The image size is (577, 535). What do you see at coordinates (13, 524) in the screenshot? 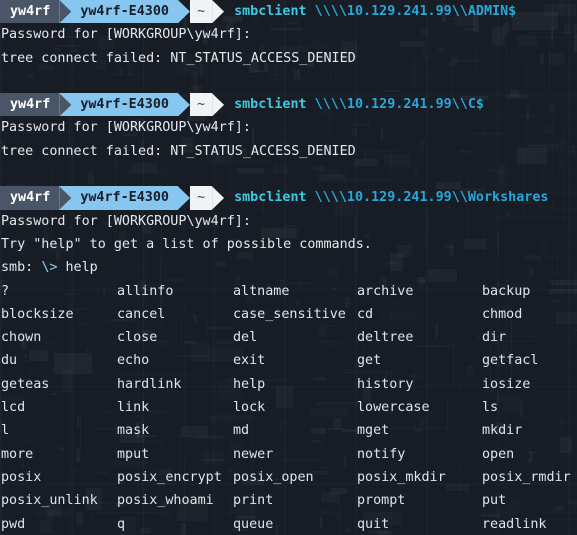
I see `help-command-pwd: pwd` at bounding box center [13, 524].